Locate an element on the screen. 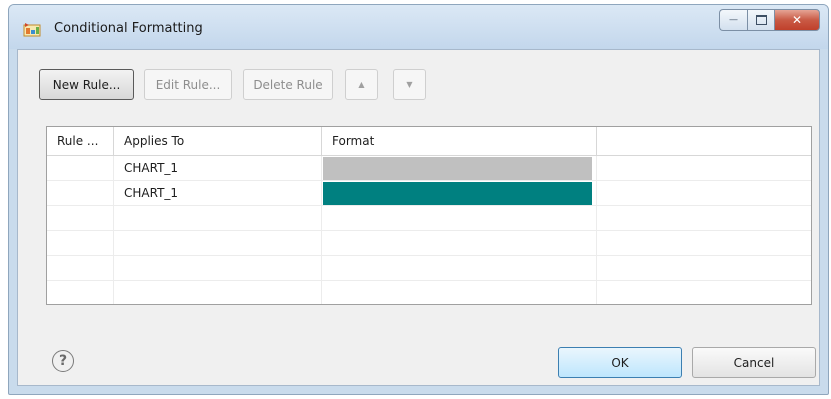 This screenshot has height=399, width=831. maximize-button is located at coordinates (760, 20).